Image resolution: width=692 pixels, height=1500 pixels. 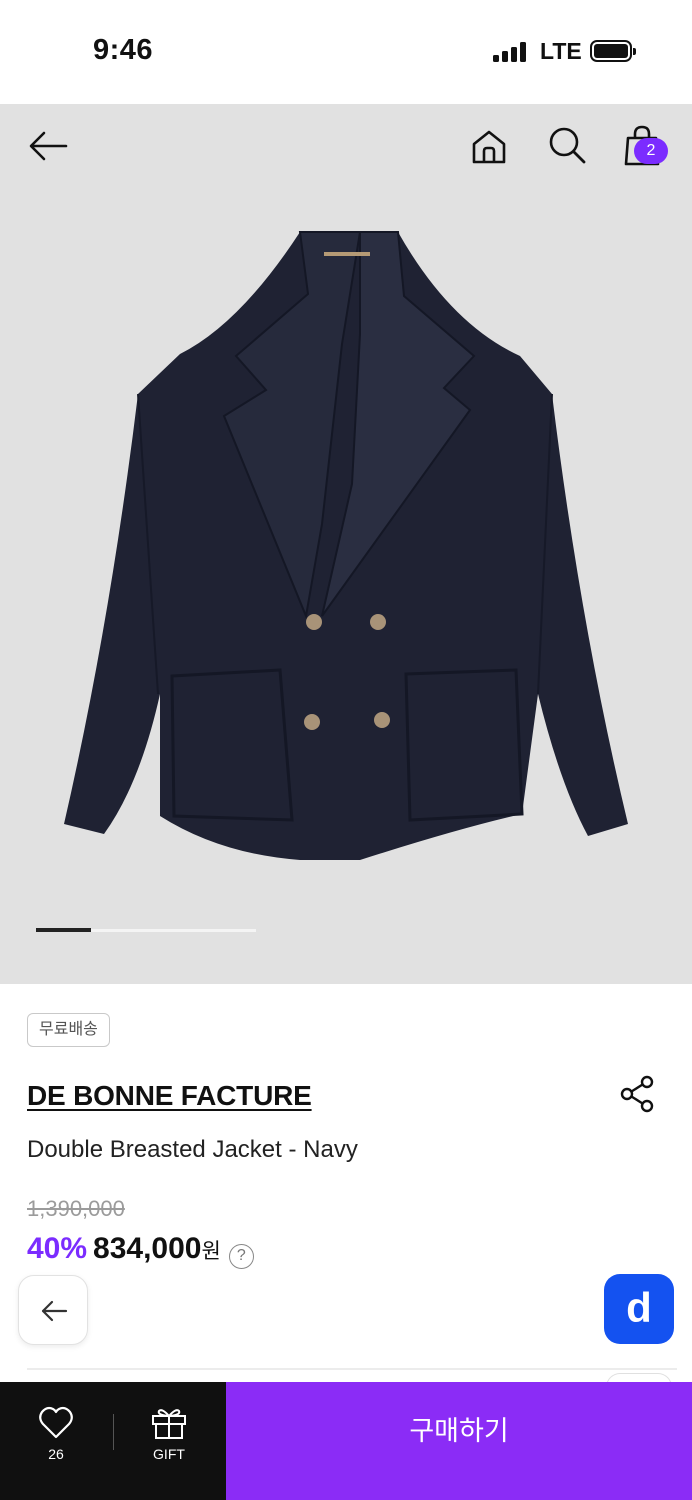 I want to click on gift-label: GIFT, so click(x=169, y=1454).